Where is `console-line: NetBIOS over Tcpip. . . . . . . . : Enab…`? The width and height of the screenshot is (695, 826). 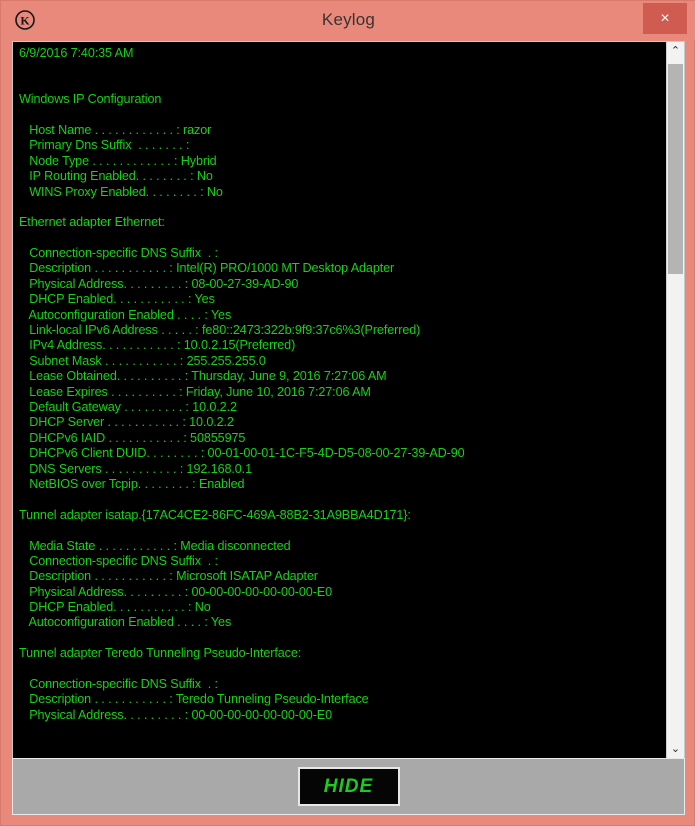
console-line: NetBIOS over Tcpip. . . . . . . . : Enab… is located at coordinates (132, 483).